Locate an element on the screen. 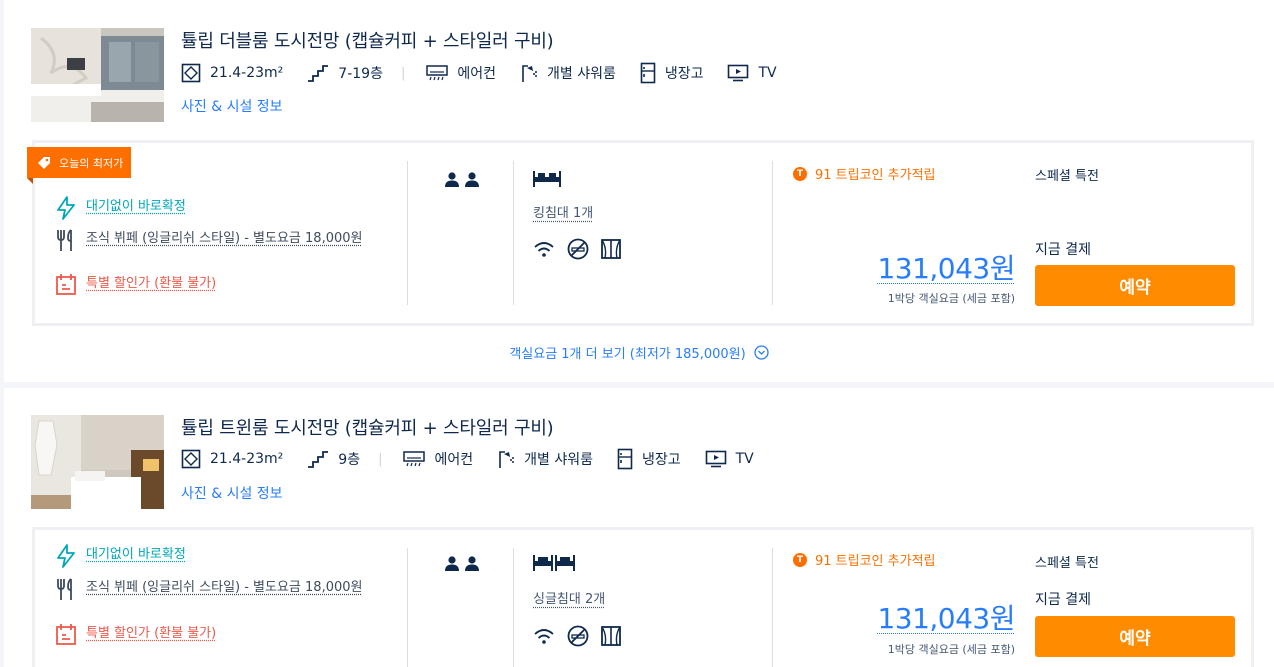  amenity-fridge: 냉장고 is located at coordinates (649, 459).